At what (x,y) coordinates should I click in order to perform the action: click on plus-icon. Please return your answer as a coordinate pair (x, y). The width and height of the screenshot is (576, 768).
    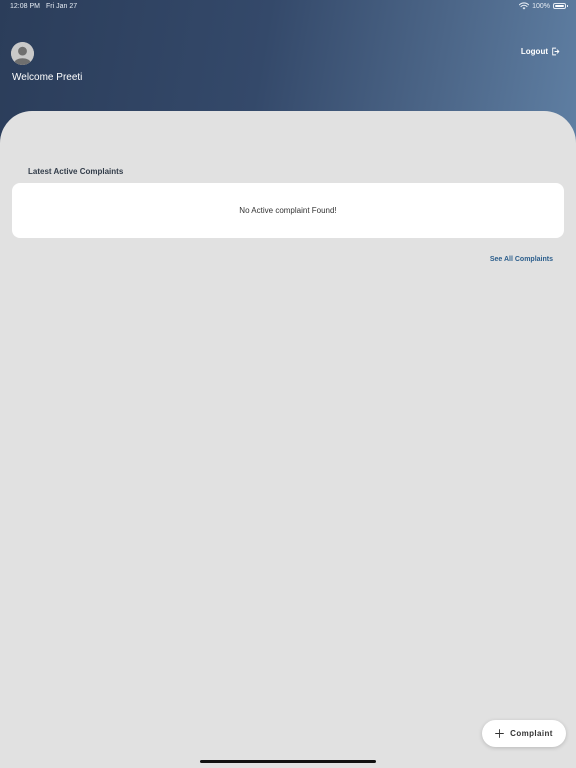
    Looking at the image, I should click on (500, 733).